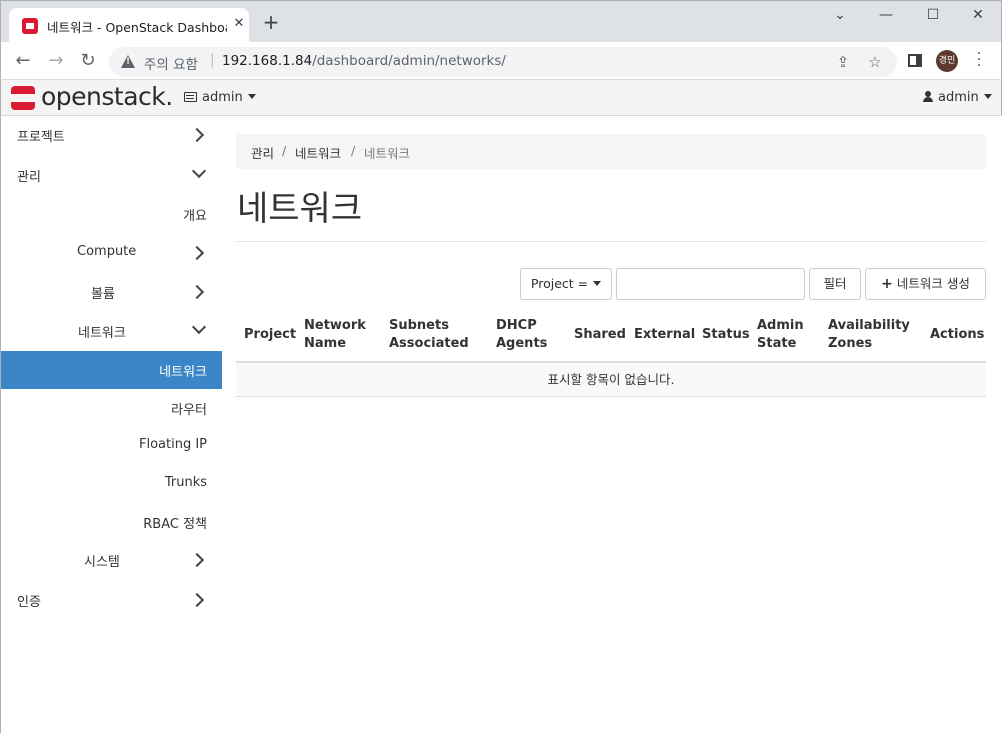 The image size is (1002, 733). What do you see at coordinates (780, 335) in the screenshot?
I see `column-header-admin-state: Admin State` at bounding box center [780, 335].